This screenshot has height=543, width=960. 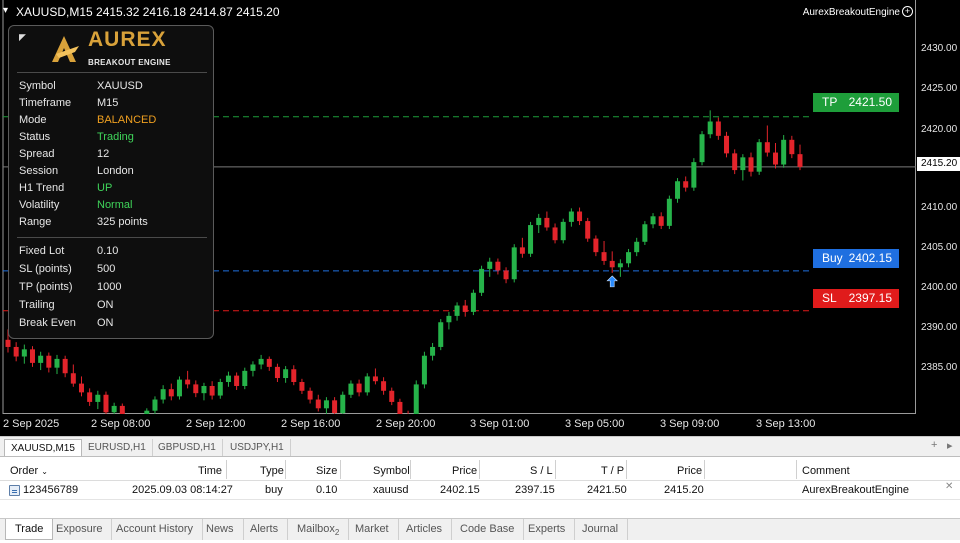 I want to click on panel-setting-label: SL (points), so click(x=45, y=269).